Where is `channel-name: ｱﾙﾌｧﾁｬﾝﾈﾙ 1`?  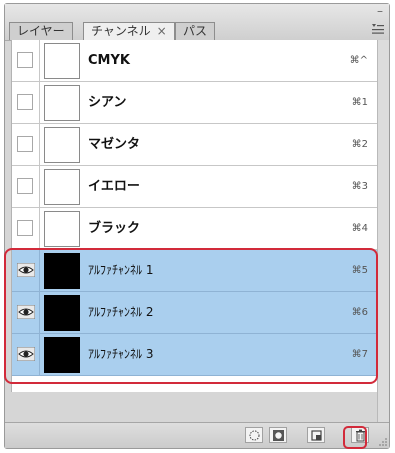 channel-name: ｱﾙﾌｧﾁｬﾝﾈﾙ 1 is located at coordinates (121, 270).